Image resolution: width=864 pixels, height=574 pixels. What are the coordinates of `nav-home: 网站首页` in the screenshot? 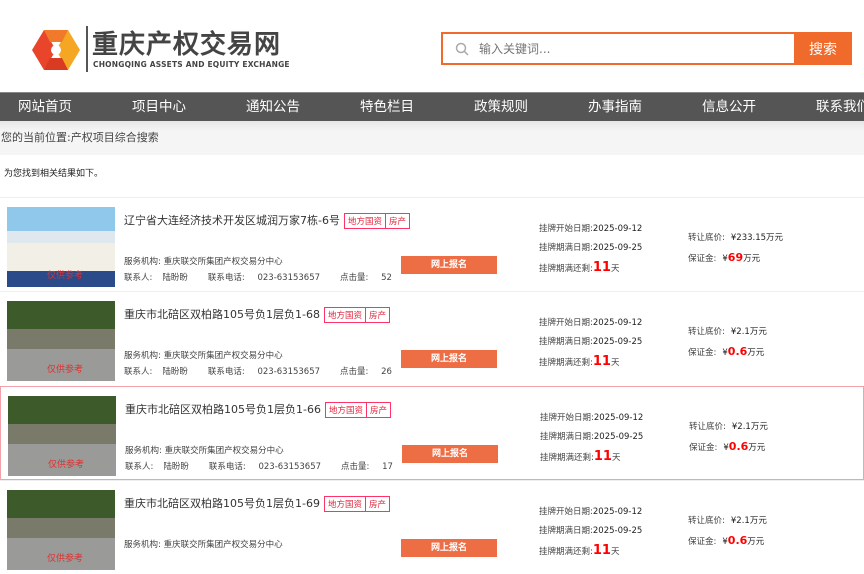 It's located at (45, 107).